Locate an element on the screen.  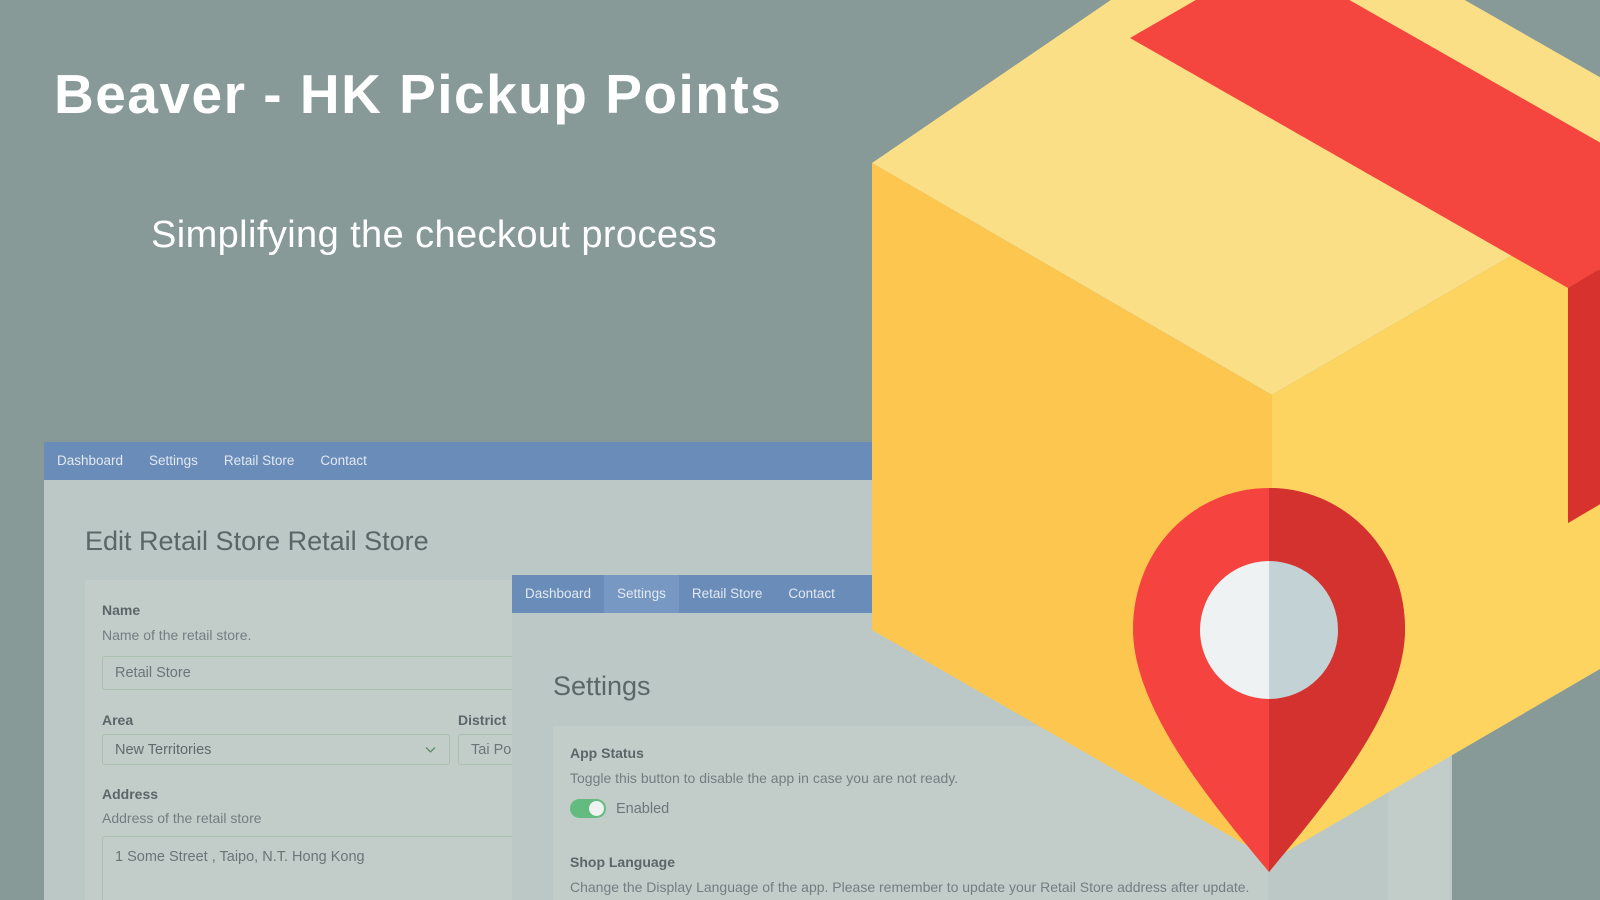
app-status-toggle-label: Enabled is located at coordinates (643, 808).